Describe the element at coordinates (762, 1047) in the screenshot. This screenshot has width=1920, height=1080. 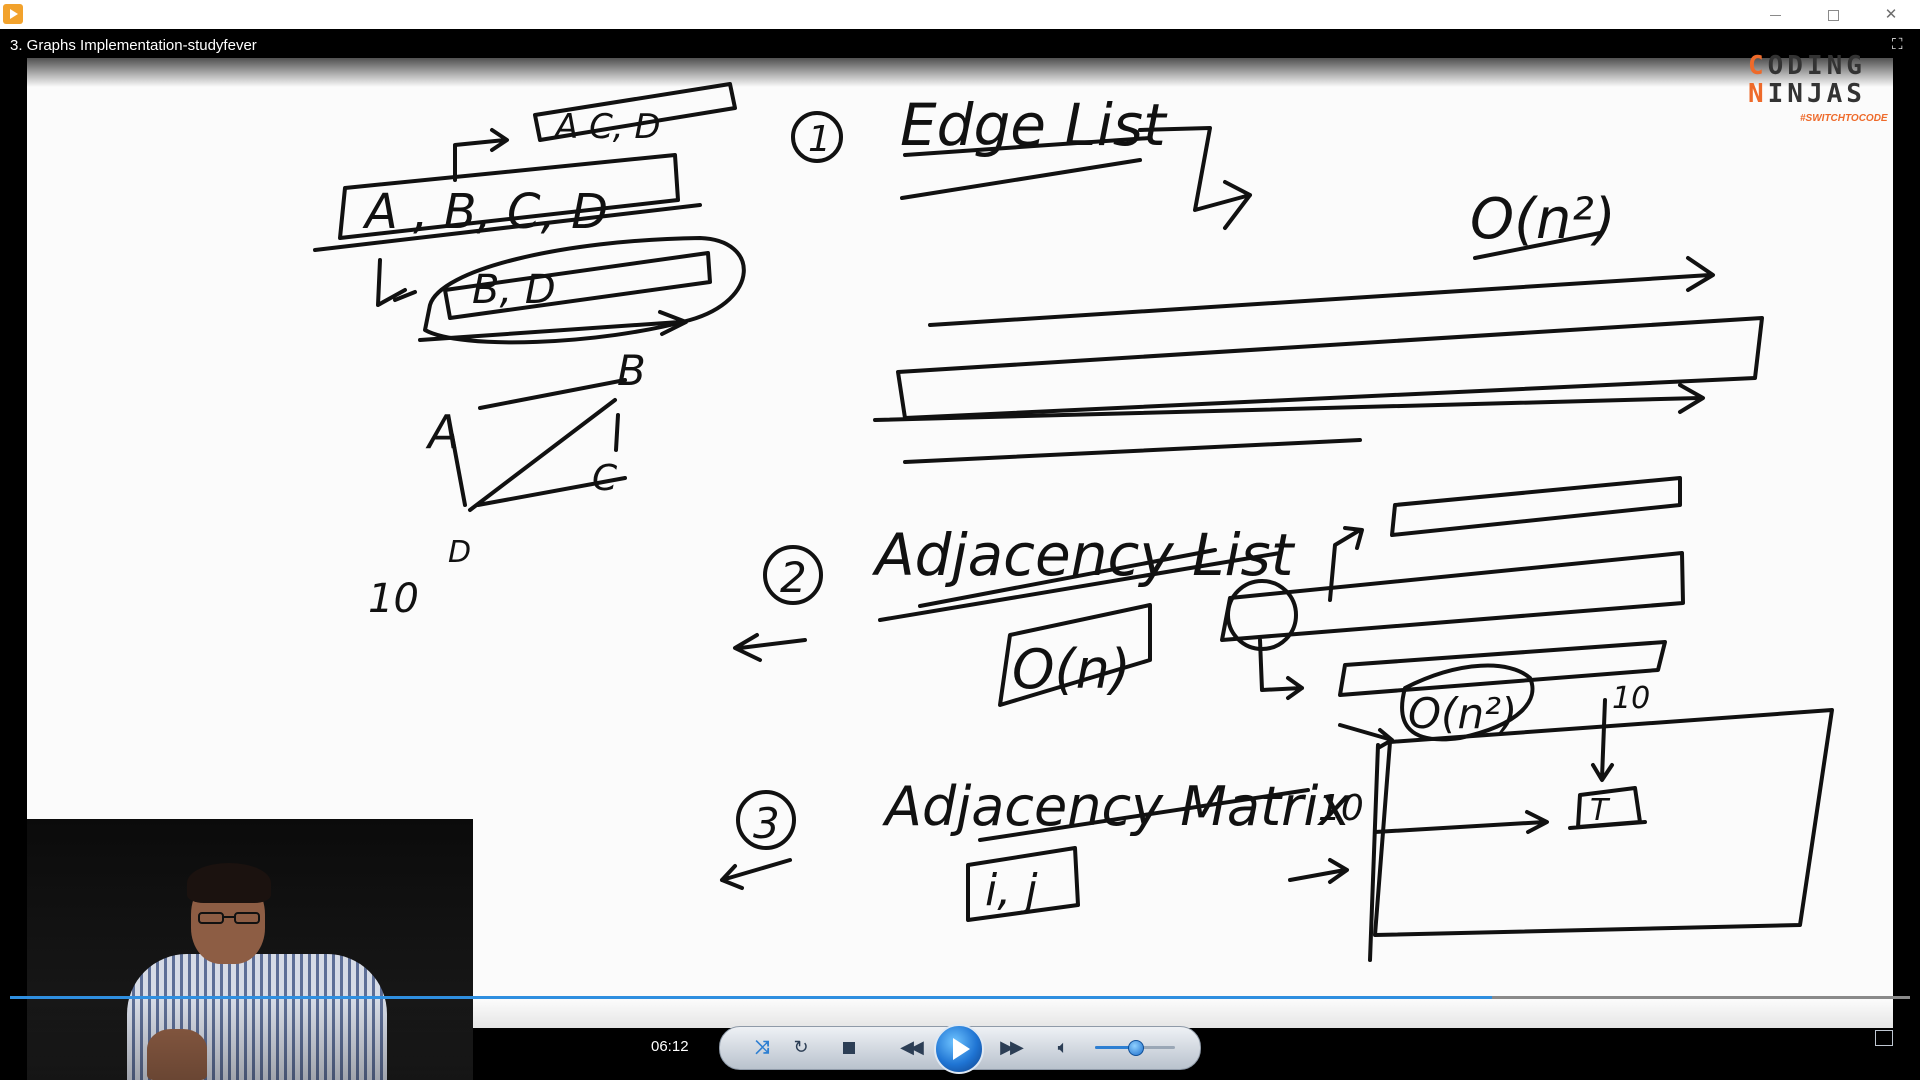
I see `shuffle-icon: ⤨` at that location.